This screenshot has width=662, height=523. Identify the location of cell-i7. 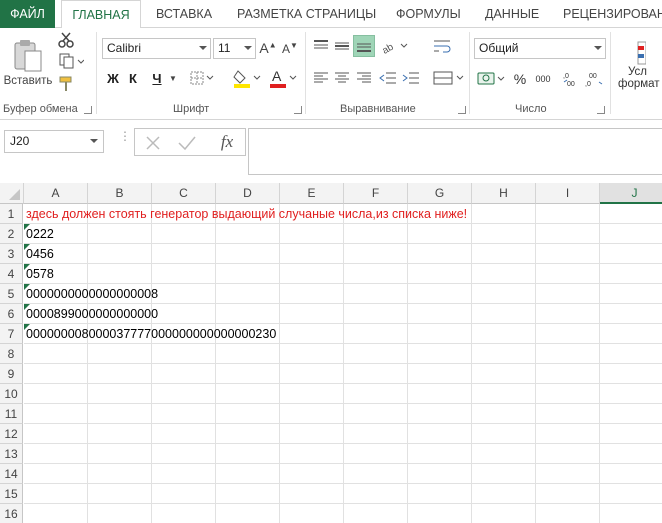
(568, 334).